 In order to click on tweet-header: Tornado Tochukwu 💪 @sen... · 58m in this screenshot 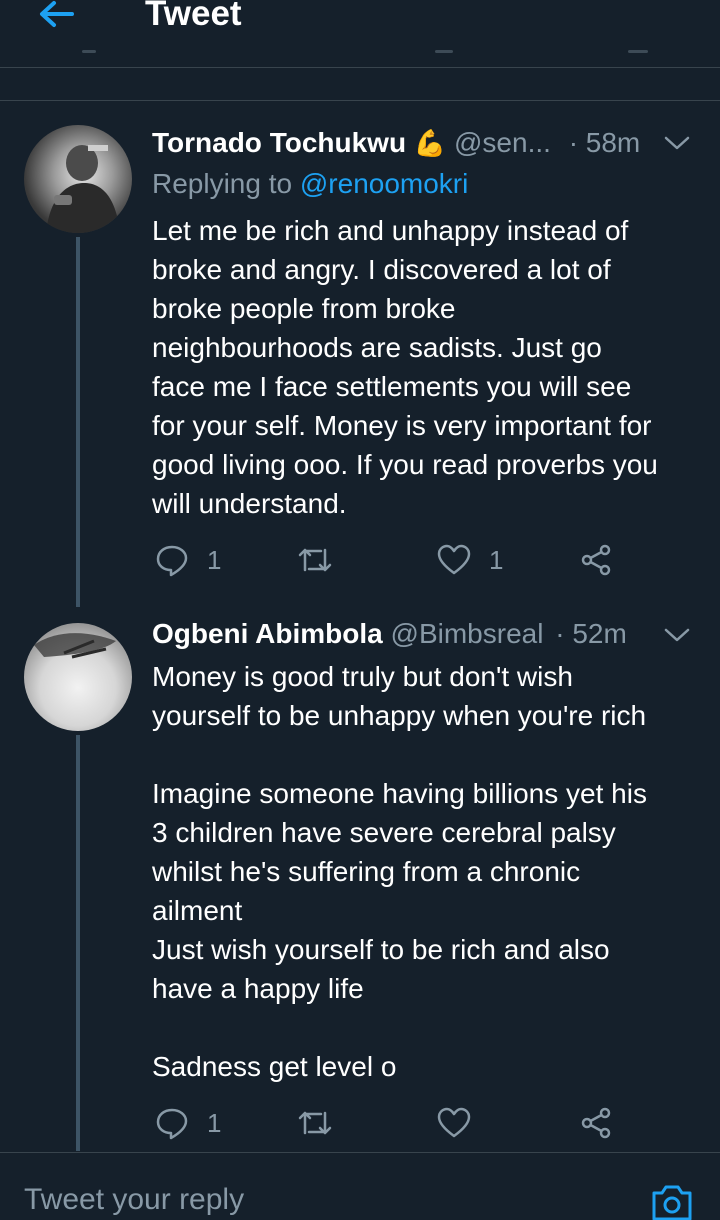, I will do `click(396, 147)`.